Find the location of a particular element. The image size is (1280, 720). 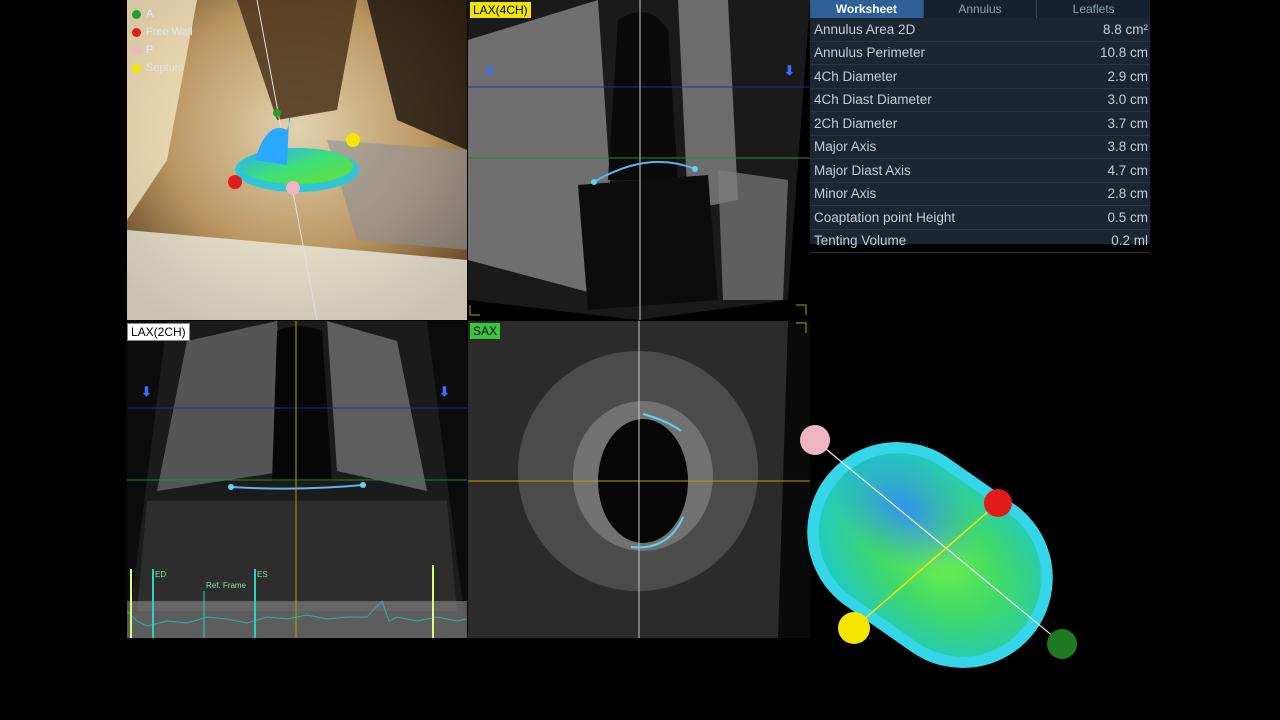

row-label: Coaptation point Height is located at coordinates (885, 217).